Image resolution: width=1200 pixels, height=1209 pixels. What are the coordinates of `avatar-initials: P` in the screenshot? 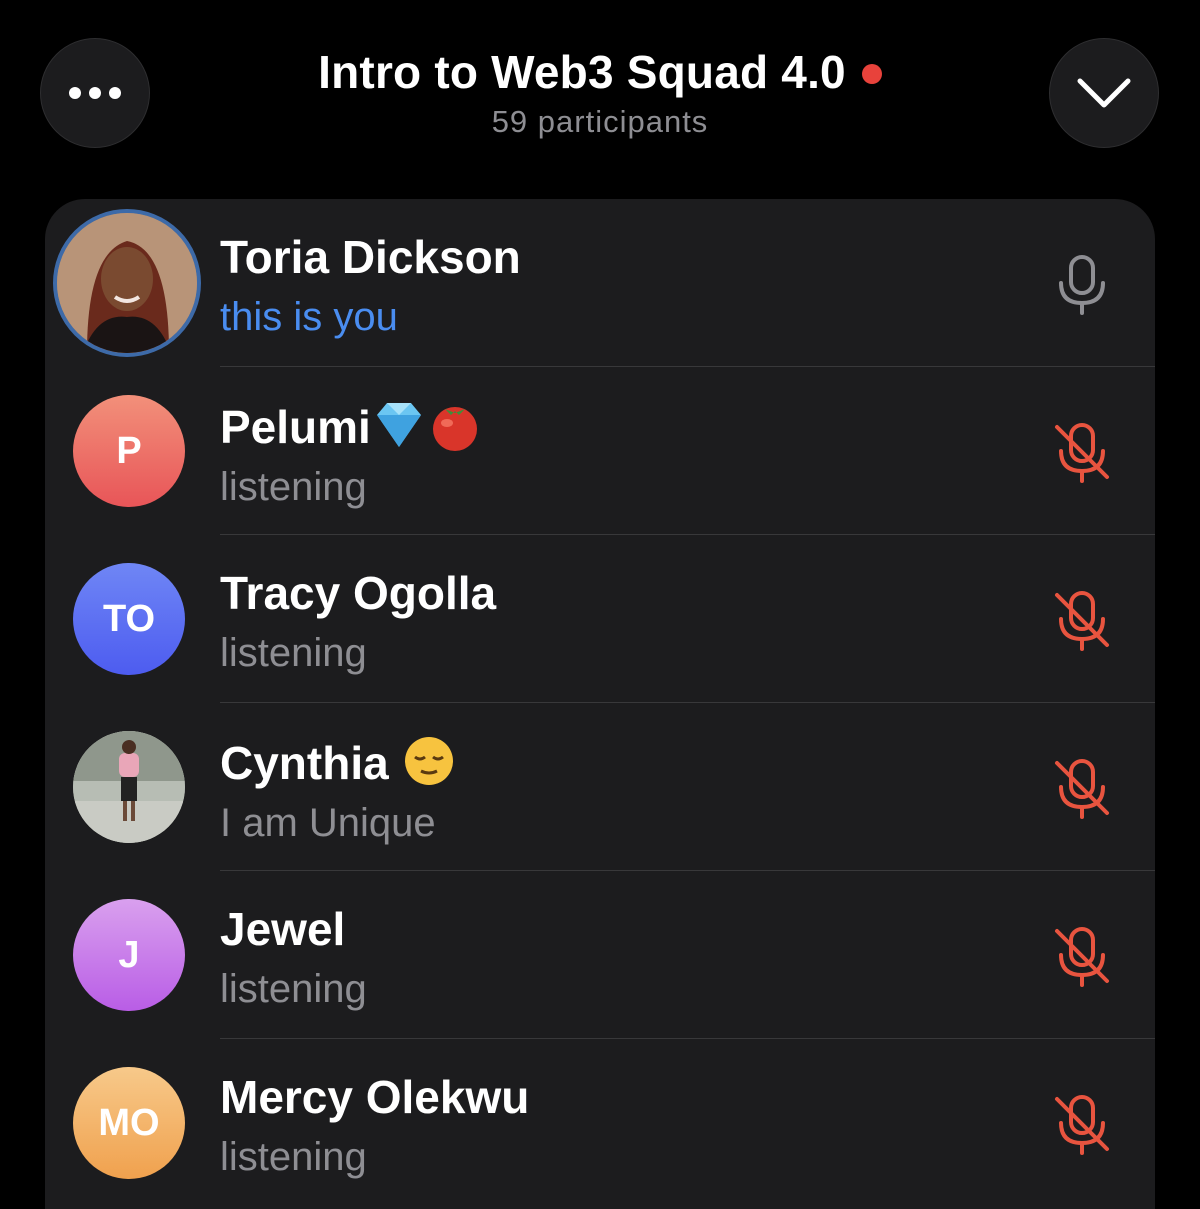 It's located at (129, 450).